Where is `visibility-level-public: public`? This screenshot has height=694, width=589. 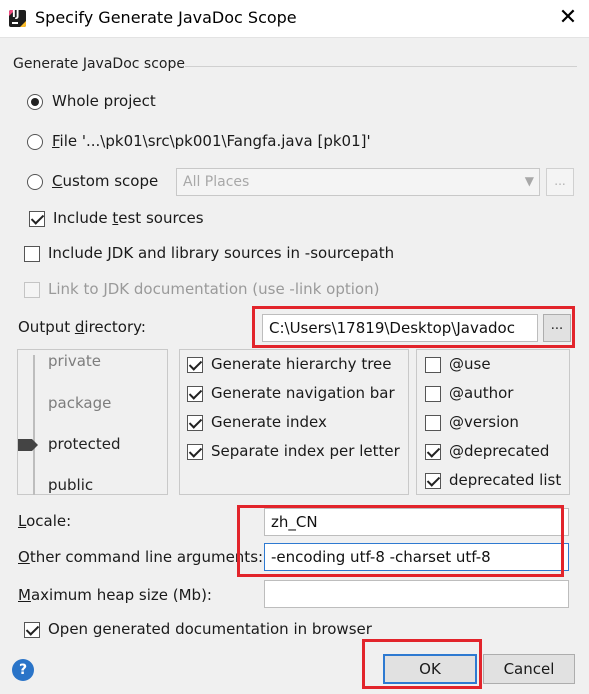 visibility-level-public: public is located at coordinates (70, 485).